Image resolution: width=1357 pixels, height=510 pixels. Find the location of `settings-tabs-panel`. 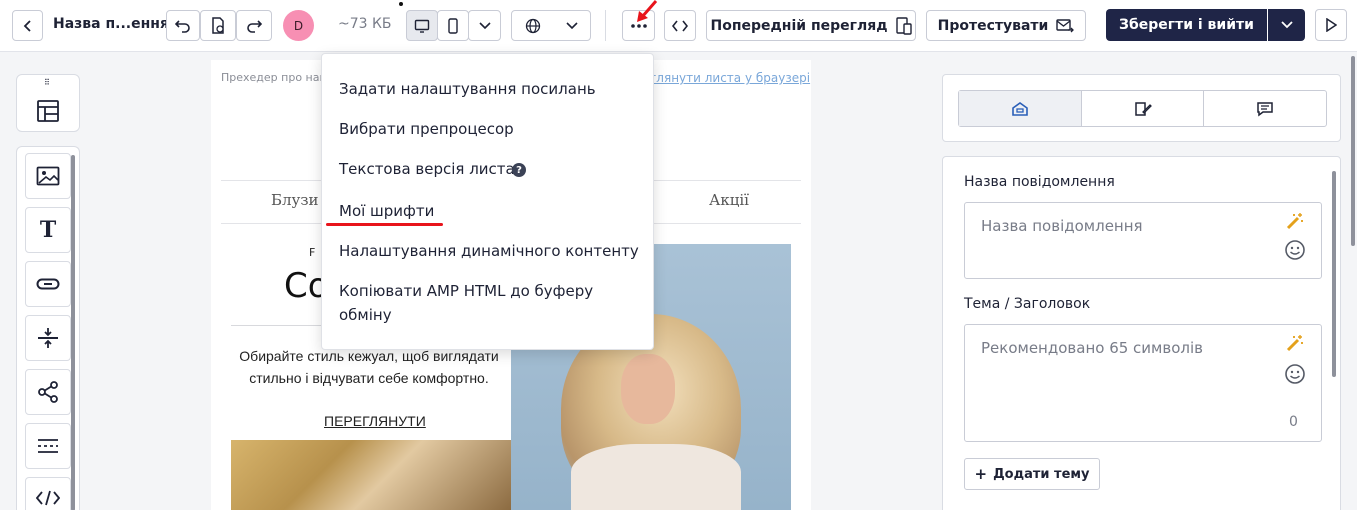

settings-tabs-panel is located at coordinates (1141, 108).